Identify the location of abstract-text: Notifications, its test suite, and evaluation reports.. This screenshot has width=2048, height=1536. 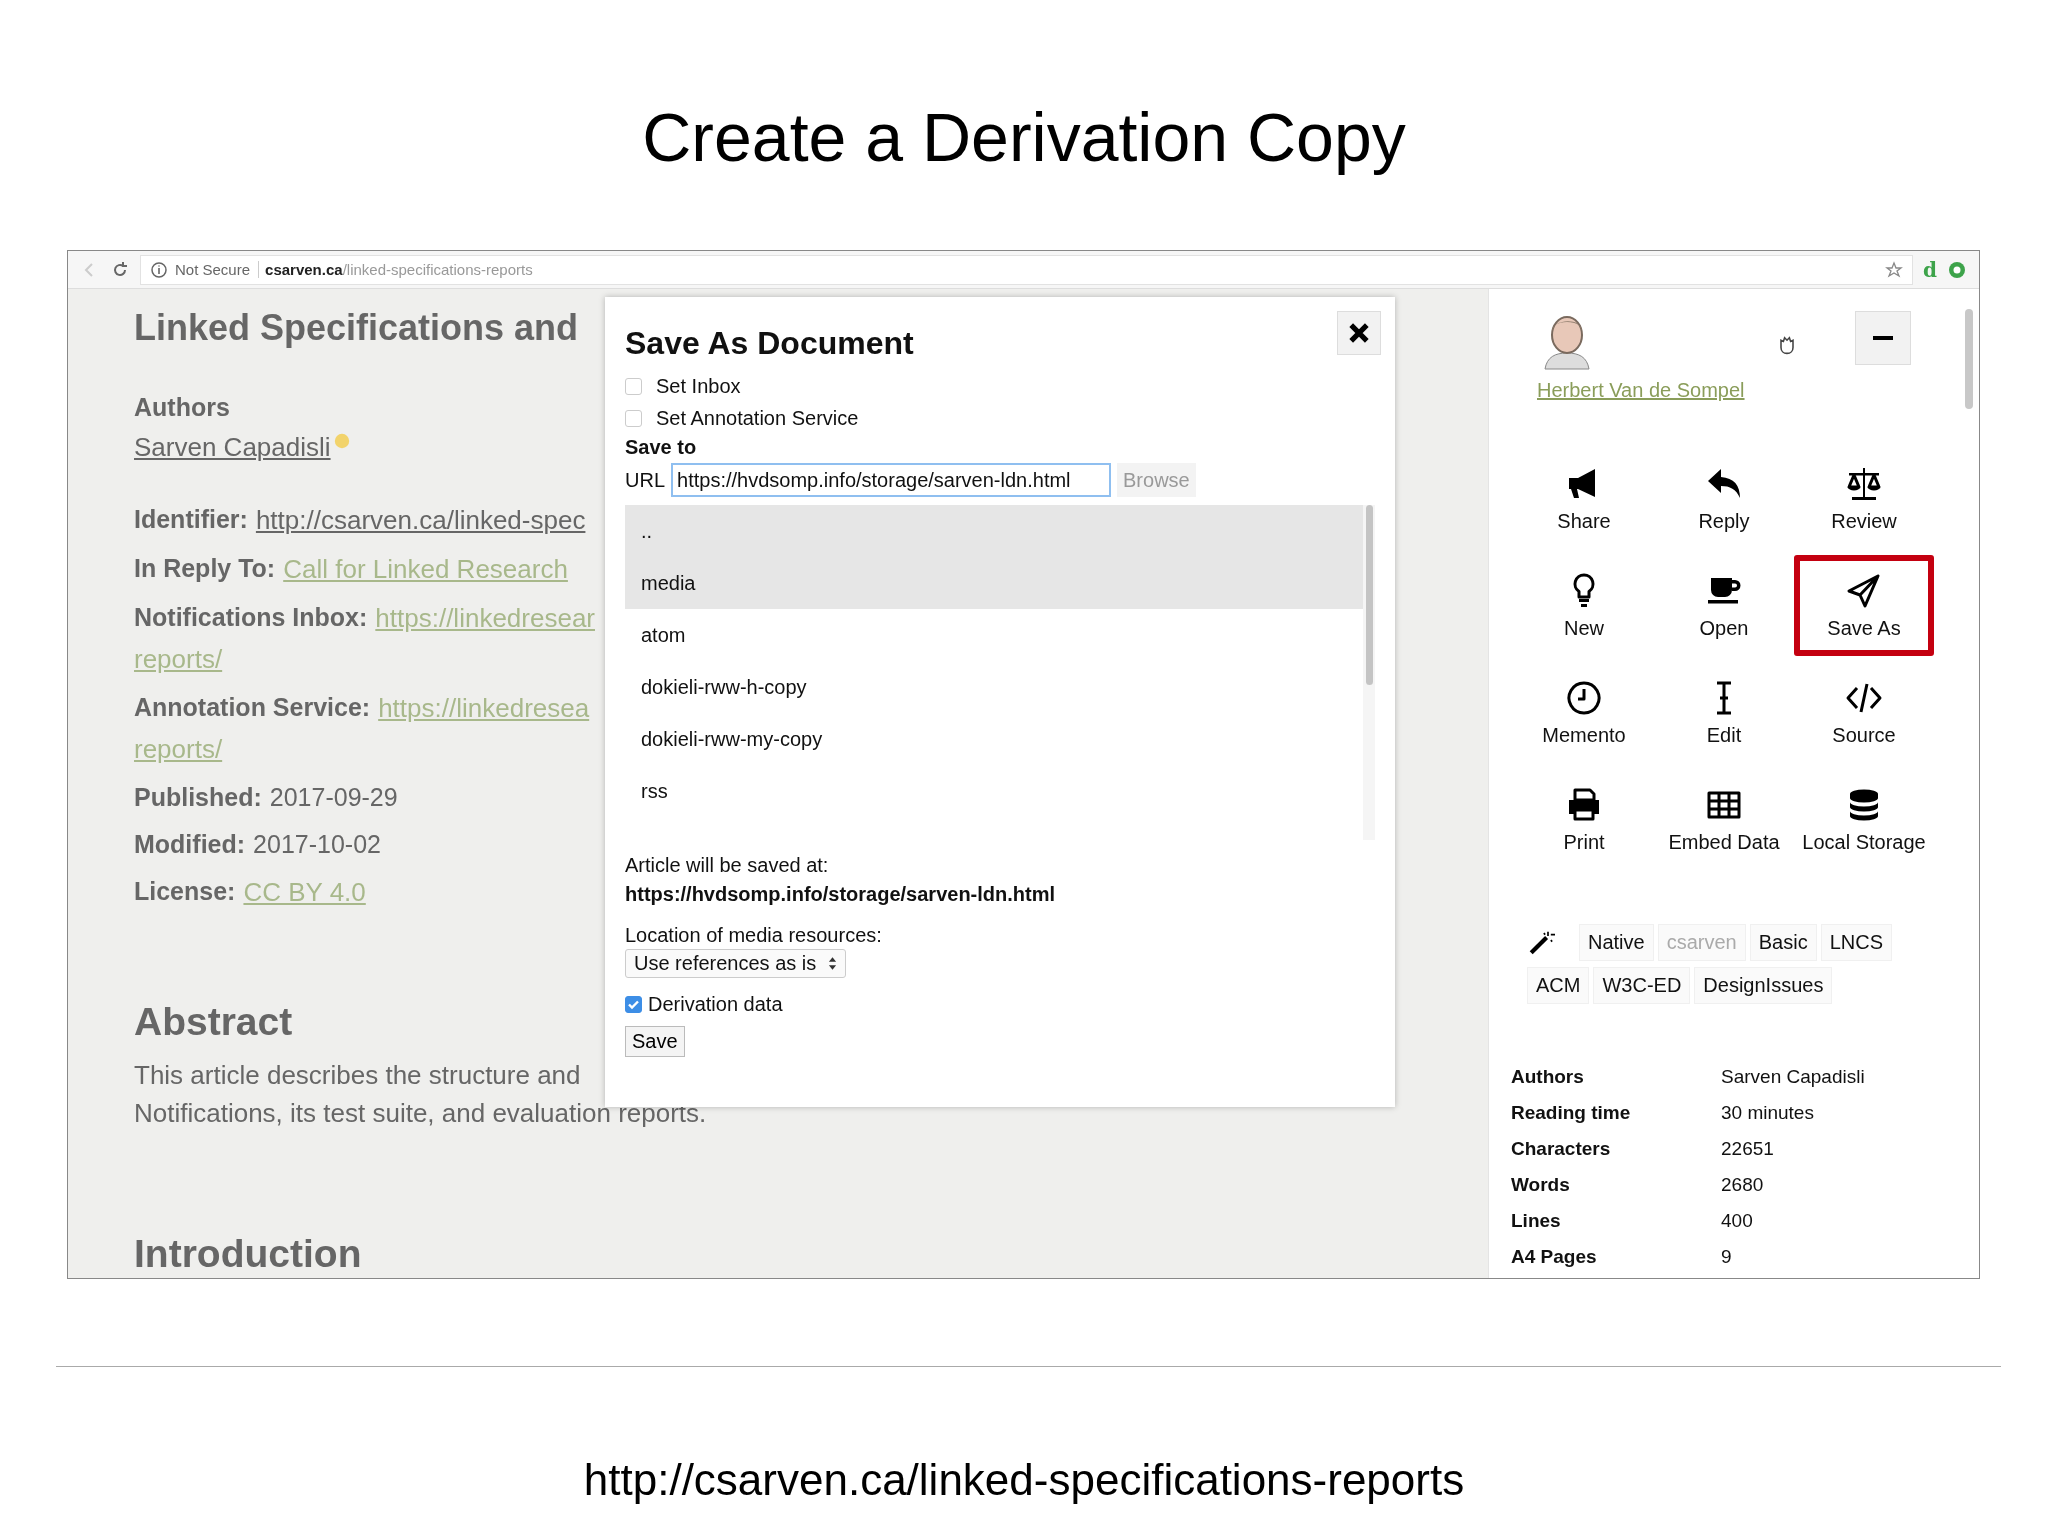
(420, 1113).